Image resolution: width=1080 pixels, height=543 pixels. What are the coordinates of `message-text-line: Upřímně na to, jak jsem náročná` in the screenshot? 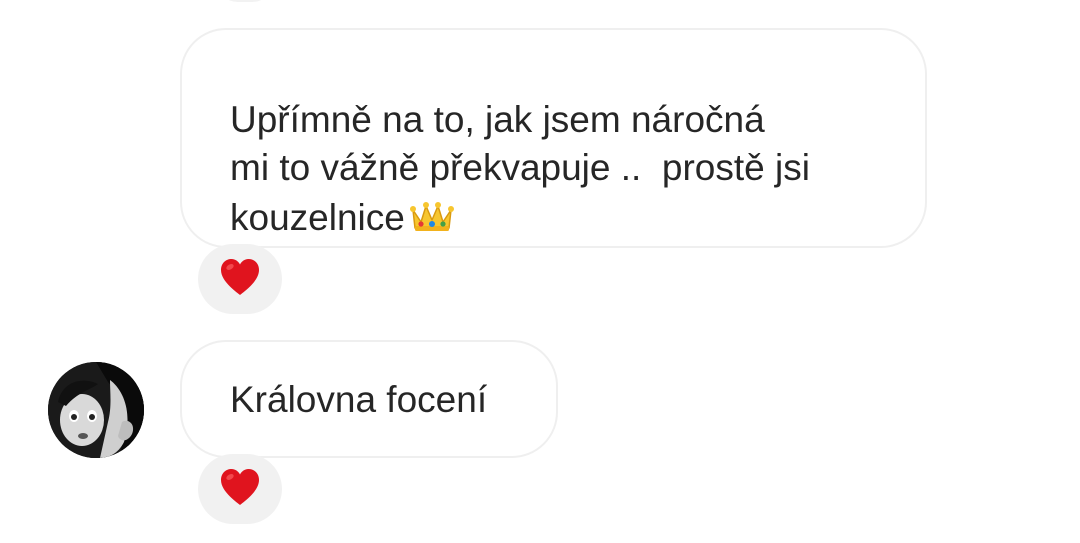 It's located at (497, 119).